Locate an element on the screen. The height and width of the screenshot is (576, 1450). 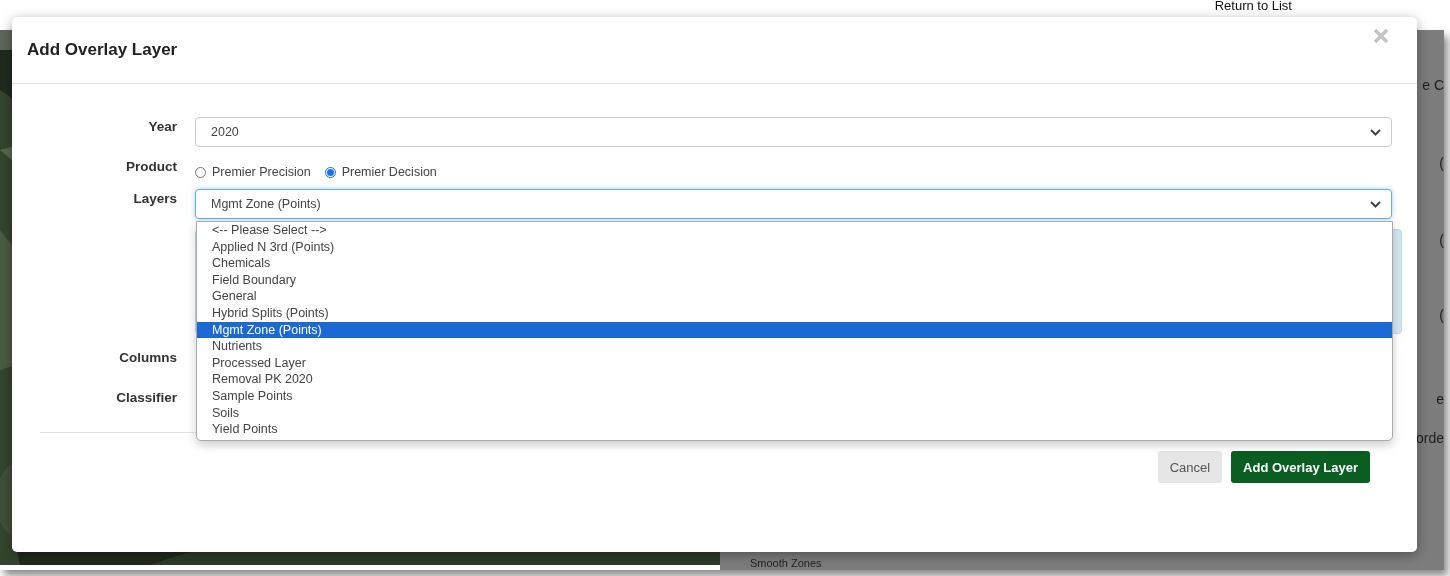
dialog-title: Add Overlay Layer is located at coordinates (102, 50).